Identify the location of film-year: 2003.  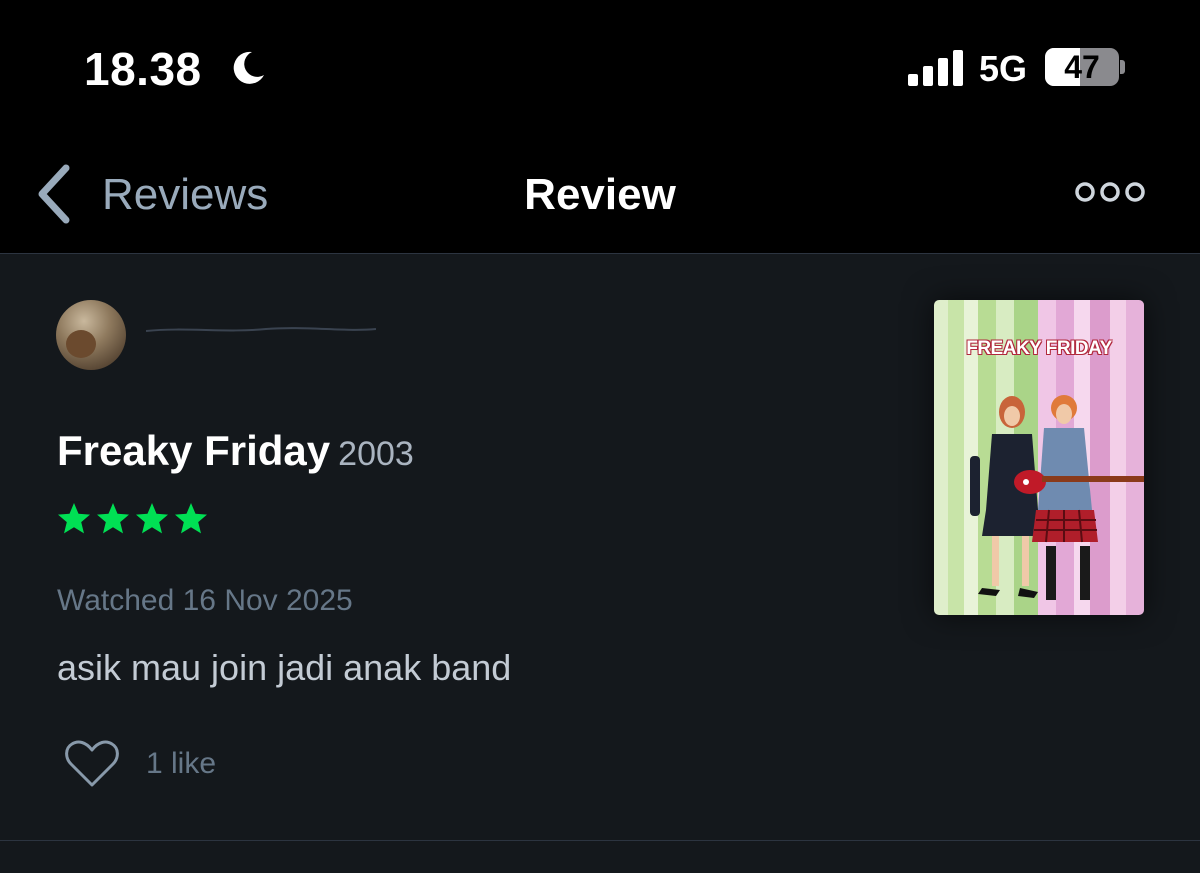
(376, 454).